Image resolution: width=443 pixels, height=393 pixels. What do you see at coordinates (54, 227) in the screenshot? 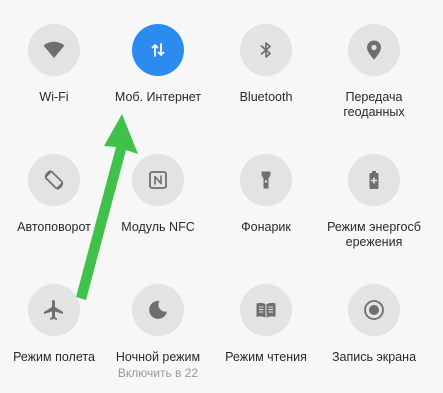
I see `tile-label: Автоповорот` at bounding box center [54, 227].